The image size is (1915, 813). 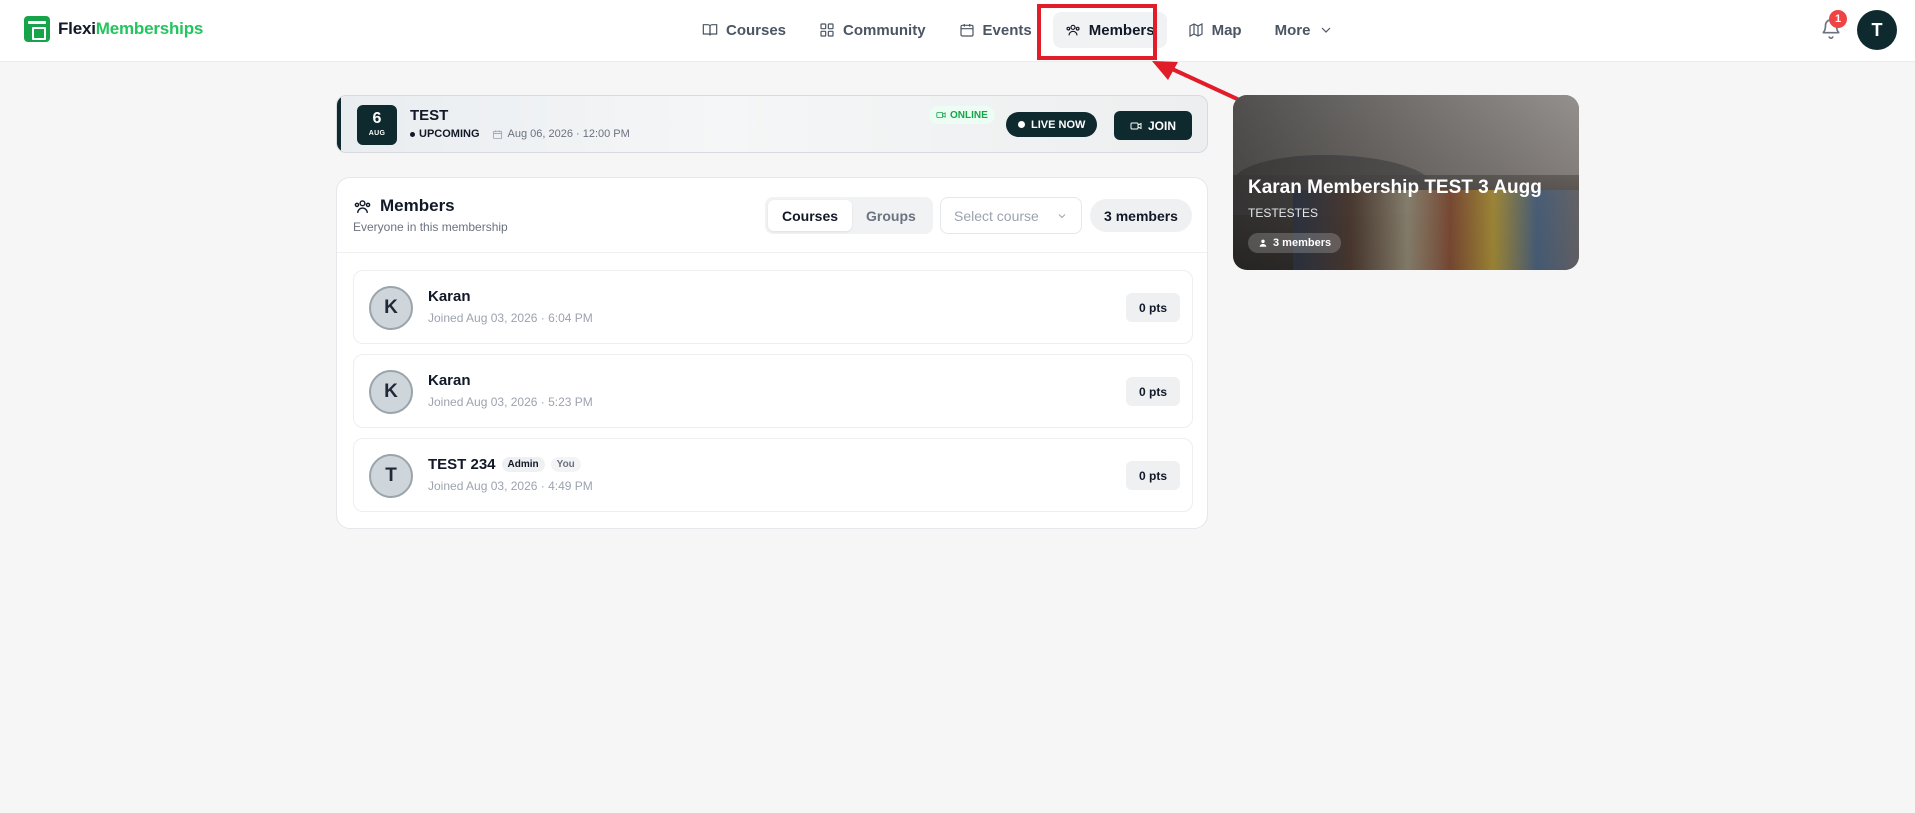 What do you see at coordinates (1161, 125) in the screenshot?
I see `join-button-label: JOIN` at bounding box center [1161, 125].